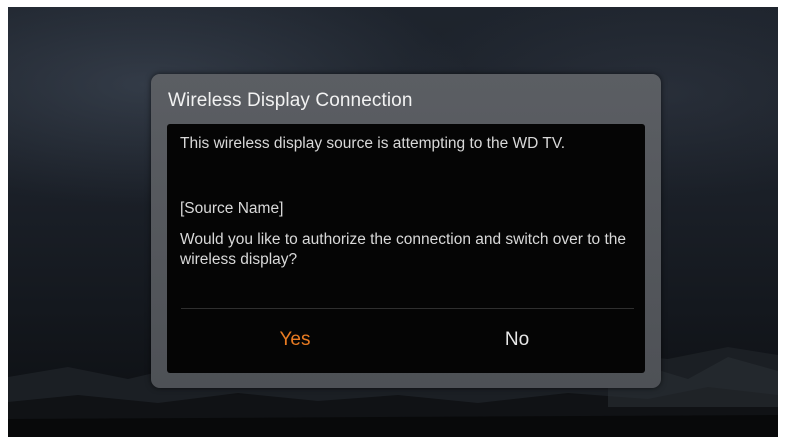 Image resolution: width=785 pixels, height=443 pixels. I want to click on yes-button: Yes, so click(295, 340).